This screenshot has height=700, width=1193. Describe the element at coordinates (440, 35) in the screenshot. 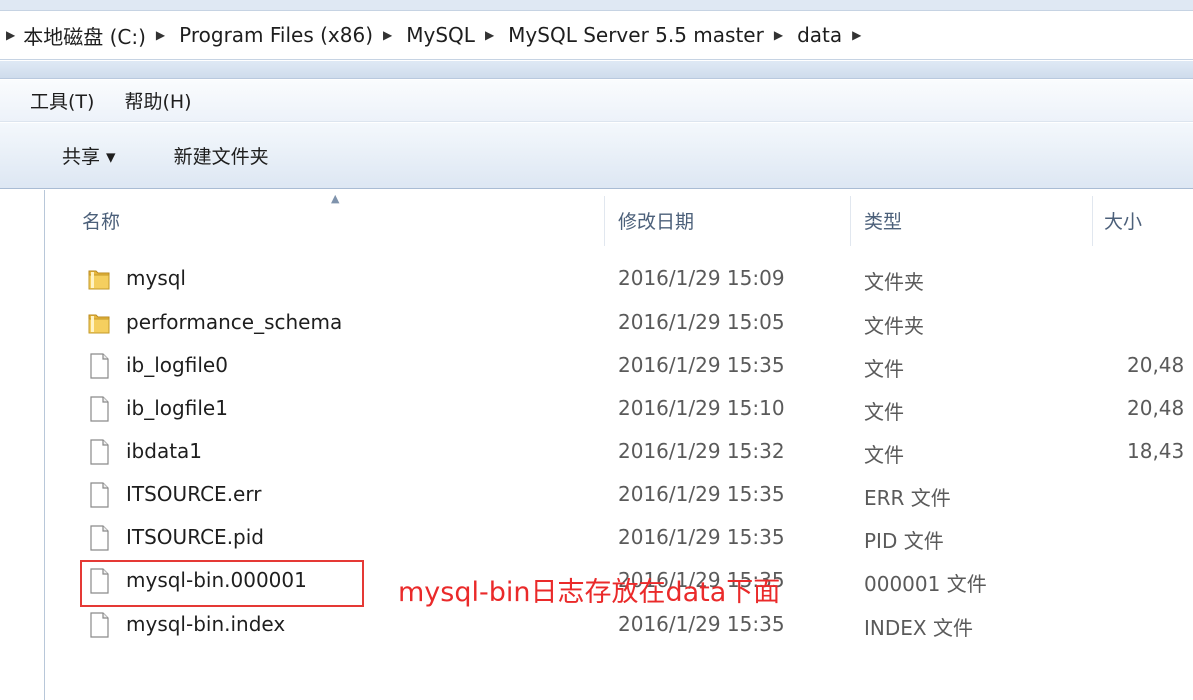

I see `breadcrumb-mysql: MySQL` at that location.